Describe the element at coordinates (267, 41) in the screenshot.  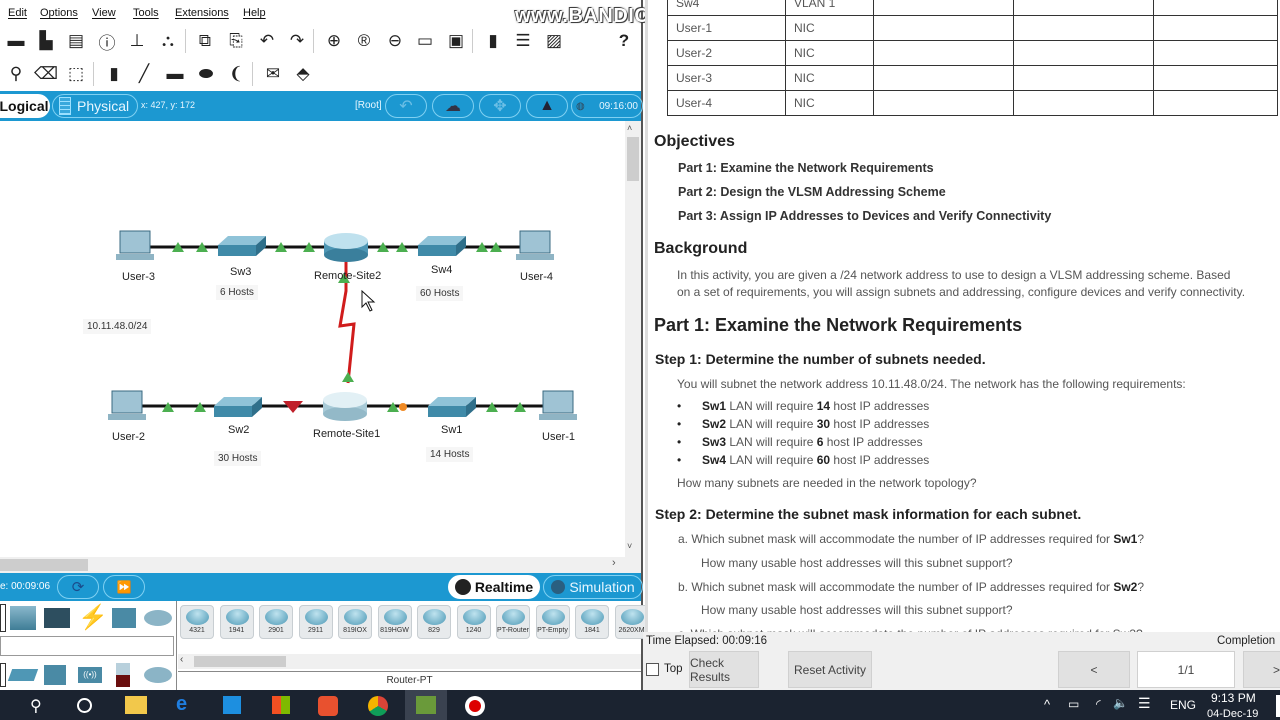
I see `undo-icon: ↶` at that location.